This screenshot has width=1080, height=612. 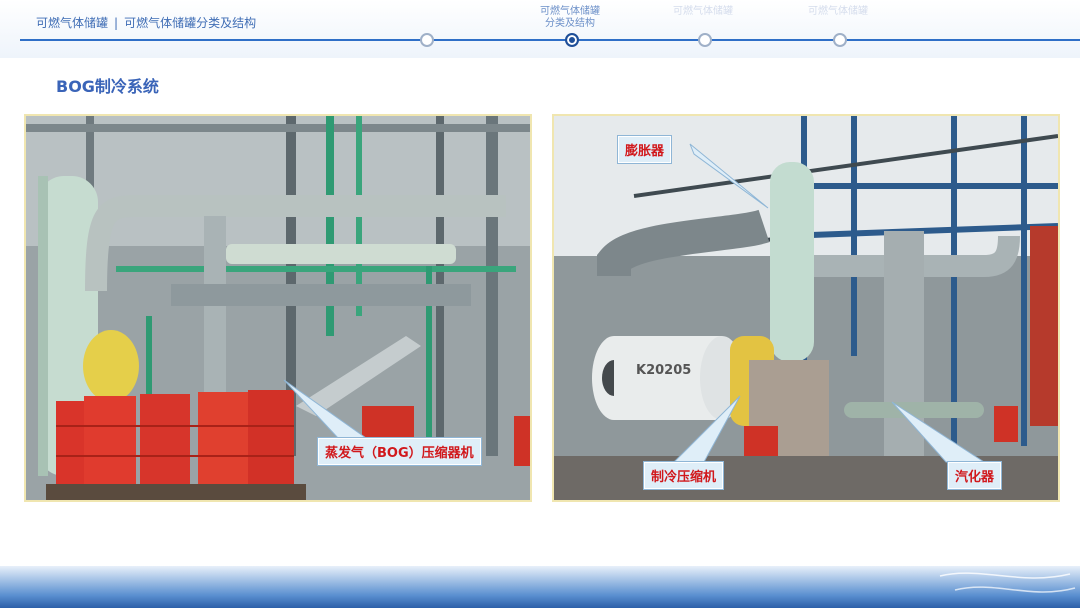 I want to click on machine-tag-text: K20205, so click(x=663, y=370).